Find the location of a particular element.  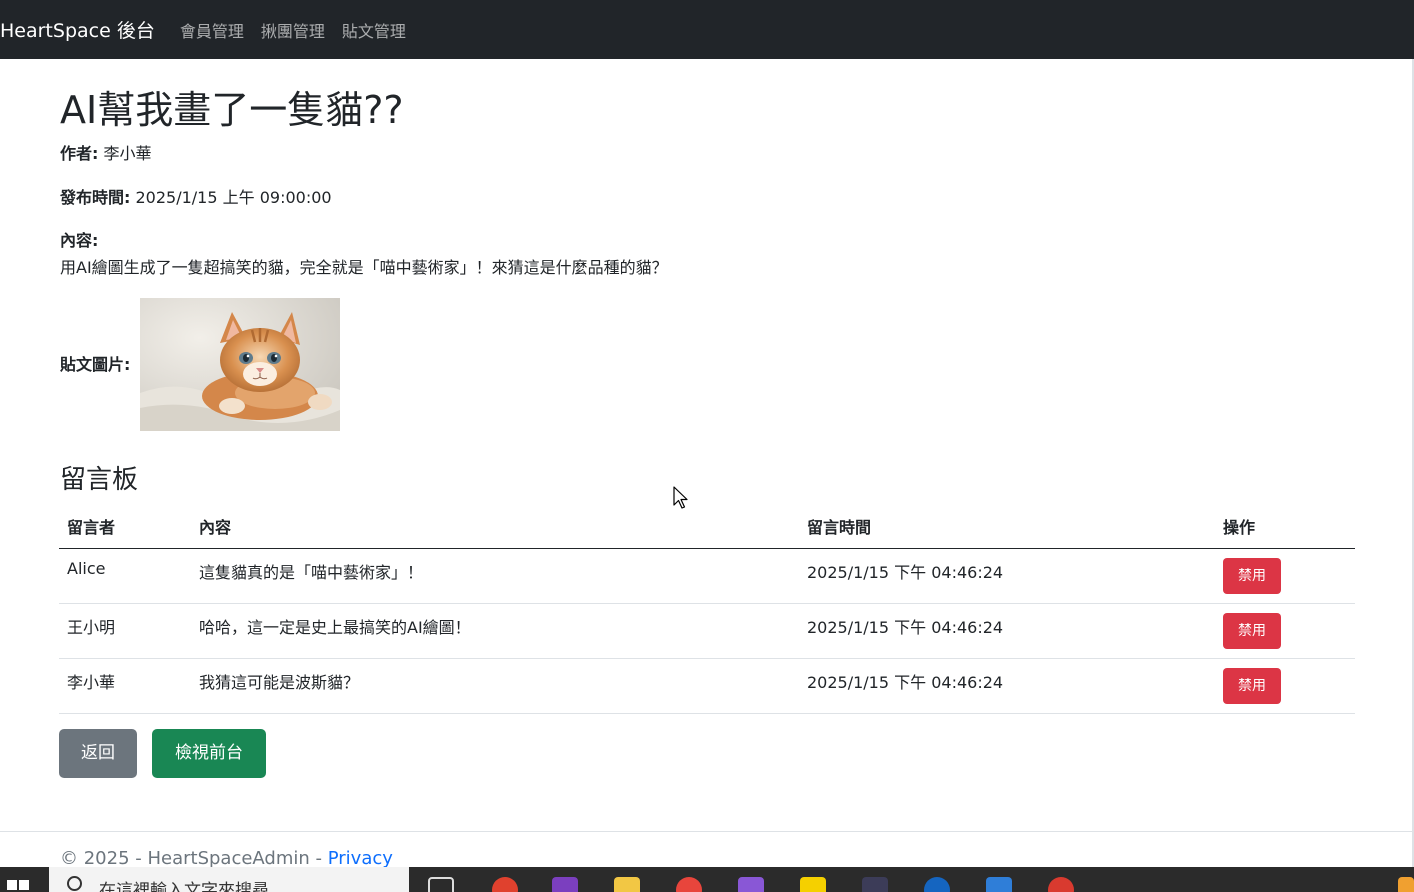

content-field: 內容: is located at coordinates (79, 241).